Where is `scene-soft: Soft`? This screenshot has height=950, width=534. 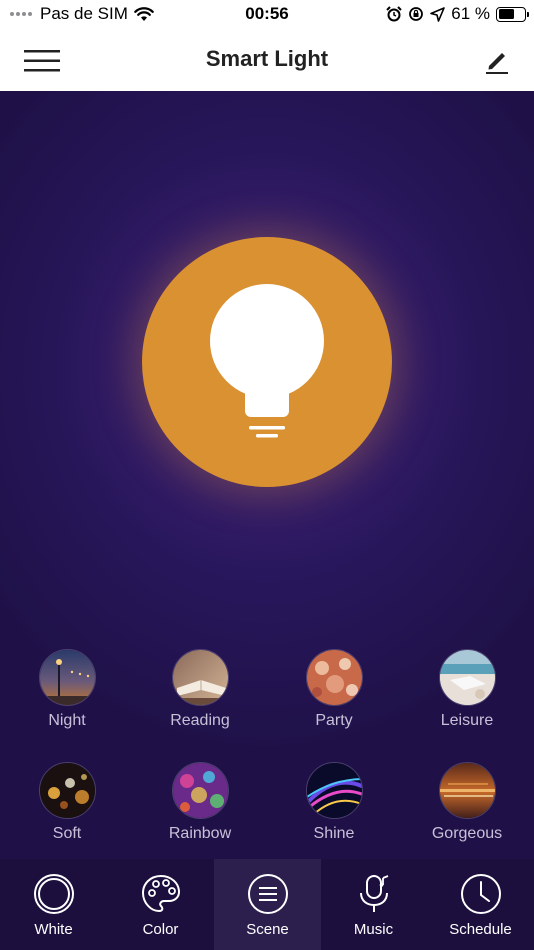 scene-soft: Soft is located at coordinates (67, 802).